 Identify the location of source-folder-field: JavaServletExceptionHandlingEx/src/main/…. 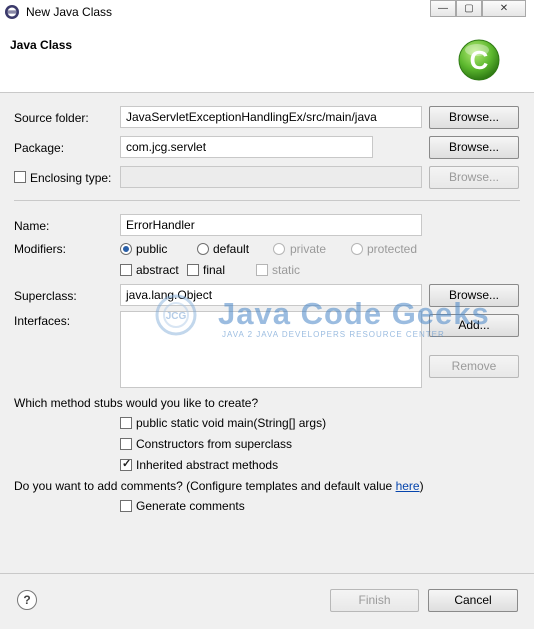
(271, 117).